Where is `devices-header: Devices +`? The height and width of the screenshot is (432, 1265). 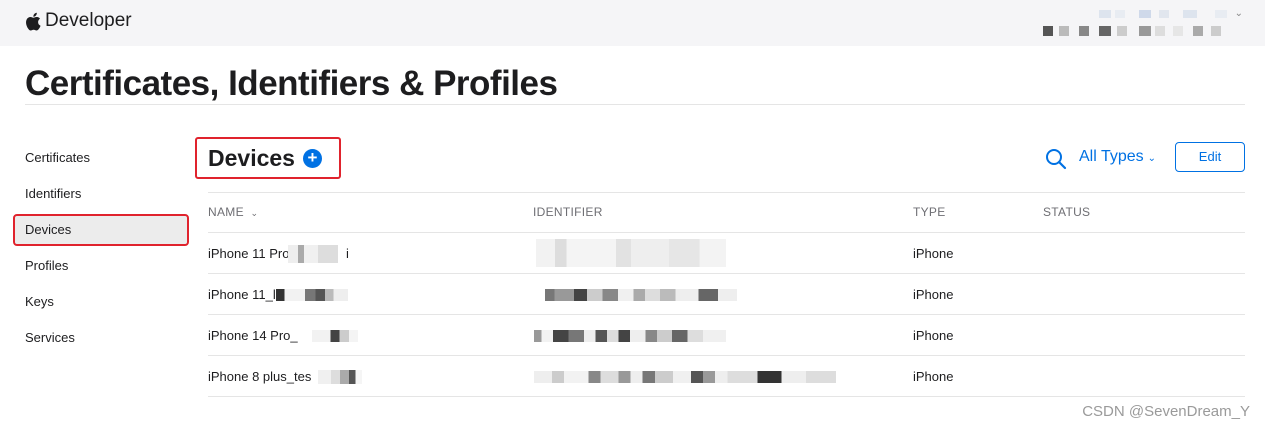 devices-header: Devices + is located at coordinates (268, 158).